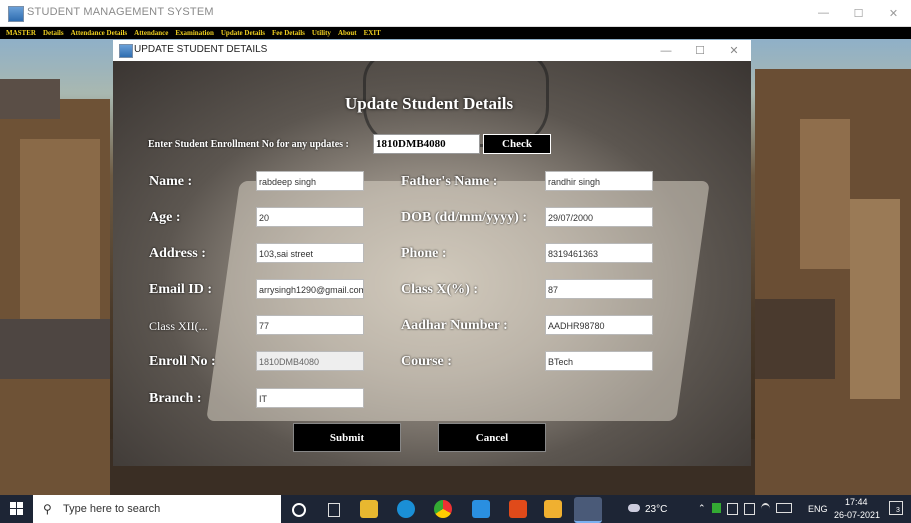 Image resolution: width=911 pixels, height=523 pixels. What do you see at coordinates (347, 437) in the screenshot?
I see `submit-button: Submit` at bounding box center [347, 437].